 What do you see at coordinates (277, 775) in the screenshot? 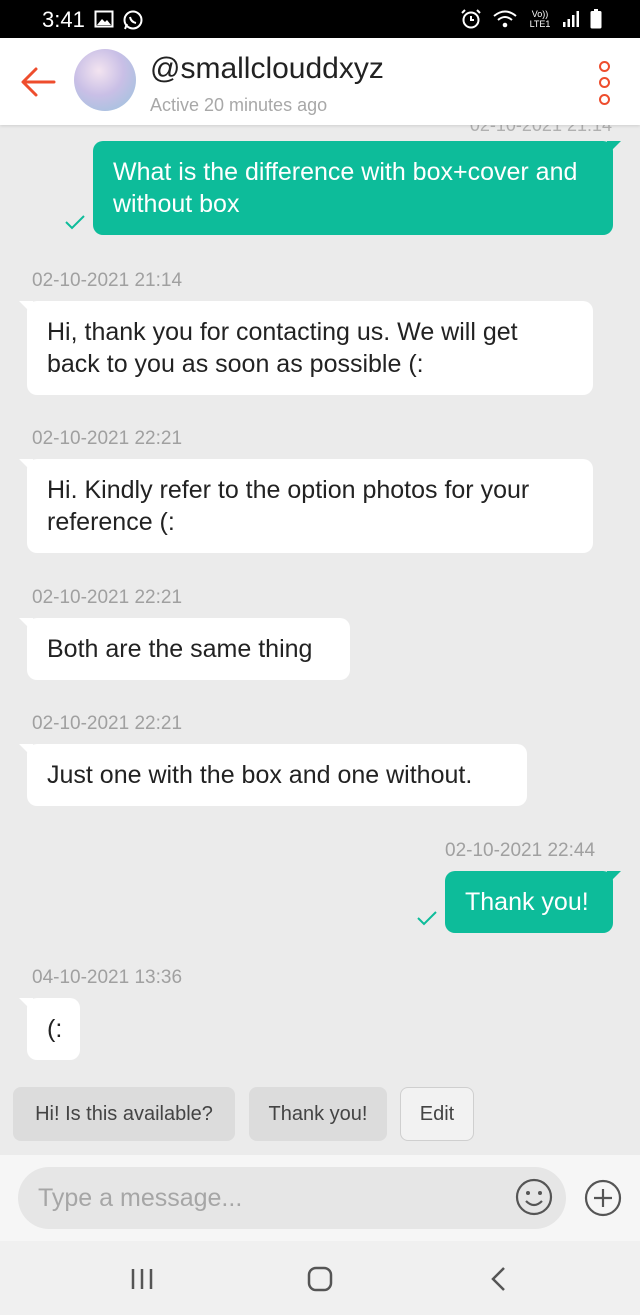
I see `incoming-message: Just one with the box and one without.` at bounding box center [277, 775].